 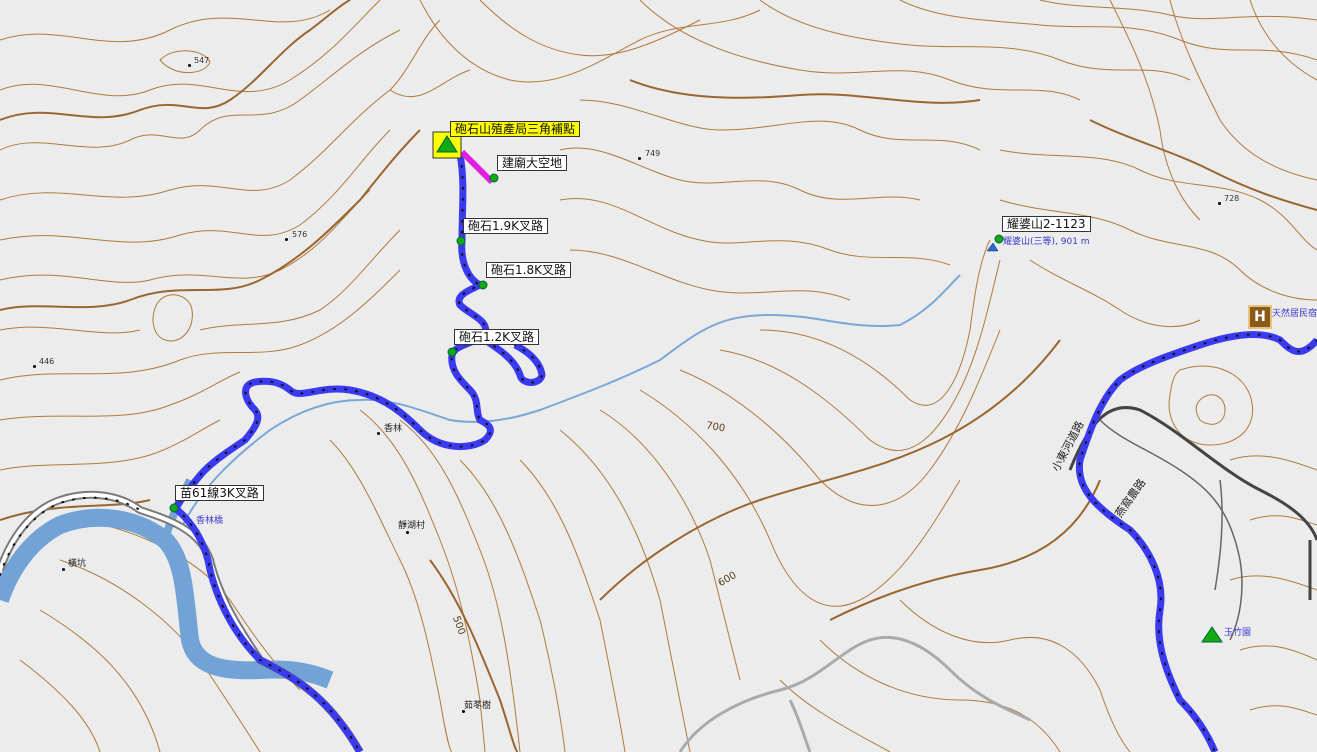 I want to click on spot-height-576: 576, so click(x=300, y=234).